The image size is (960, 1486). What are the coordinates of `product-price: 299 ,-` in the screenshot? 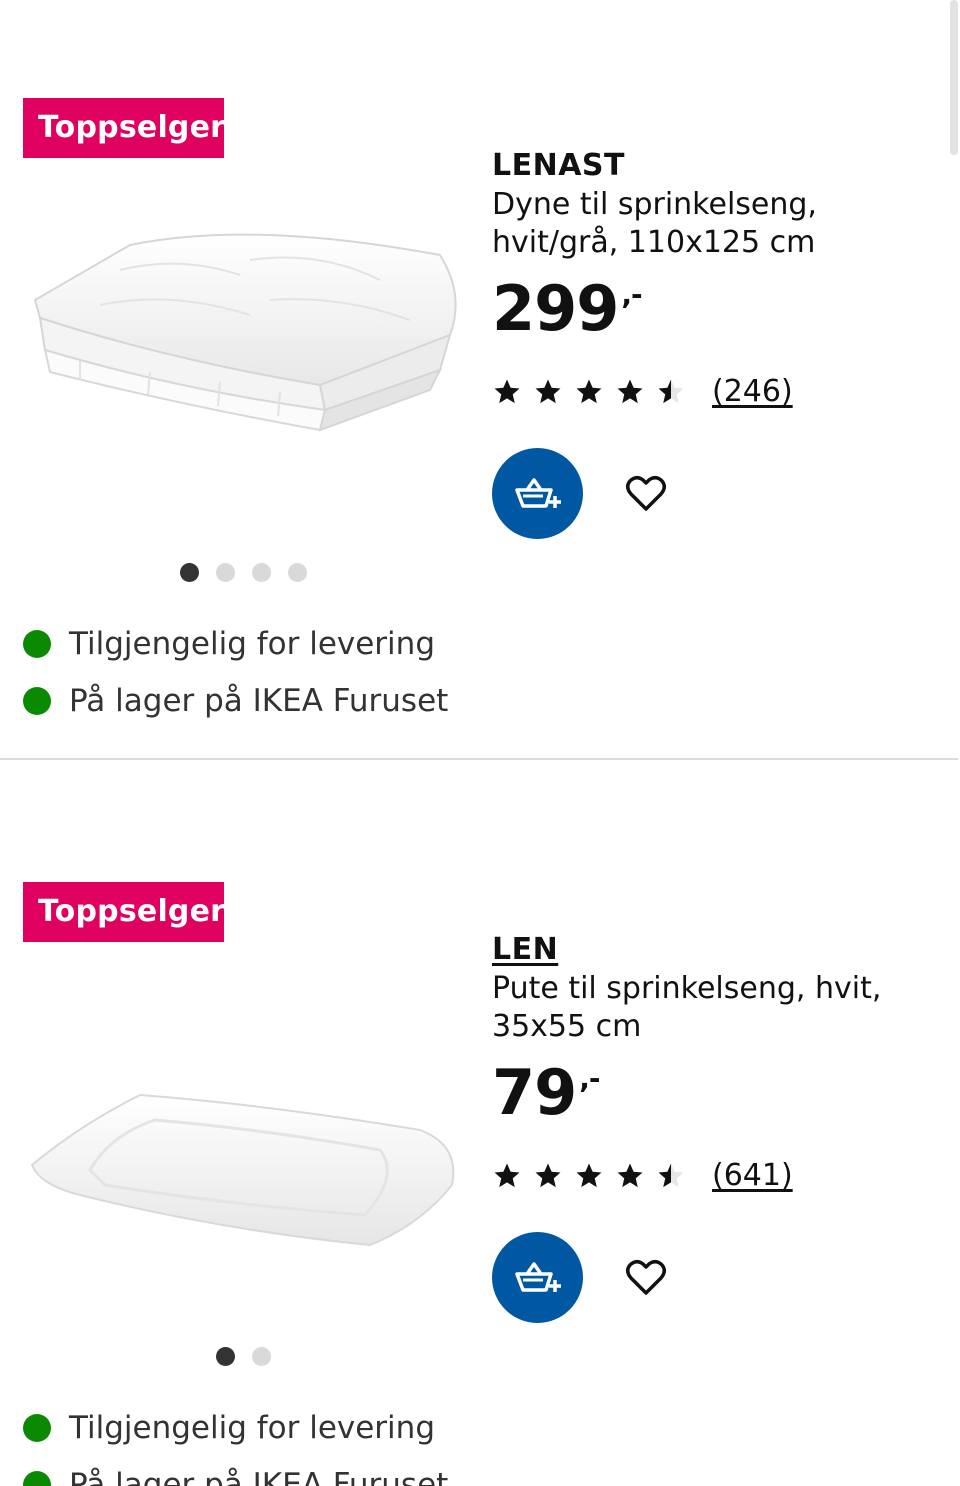 It's located at (567, 308).